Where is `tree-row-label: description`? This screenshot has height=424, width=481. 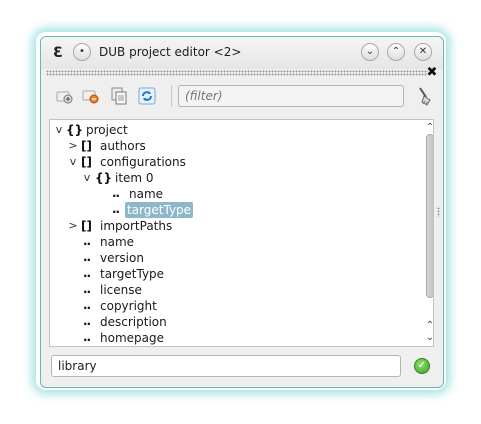
tree-row-label: description is located at coordinates (133, 322).